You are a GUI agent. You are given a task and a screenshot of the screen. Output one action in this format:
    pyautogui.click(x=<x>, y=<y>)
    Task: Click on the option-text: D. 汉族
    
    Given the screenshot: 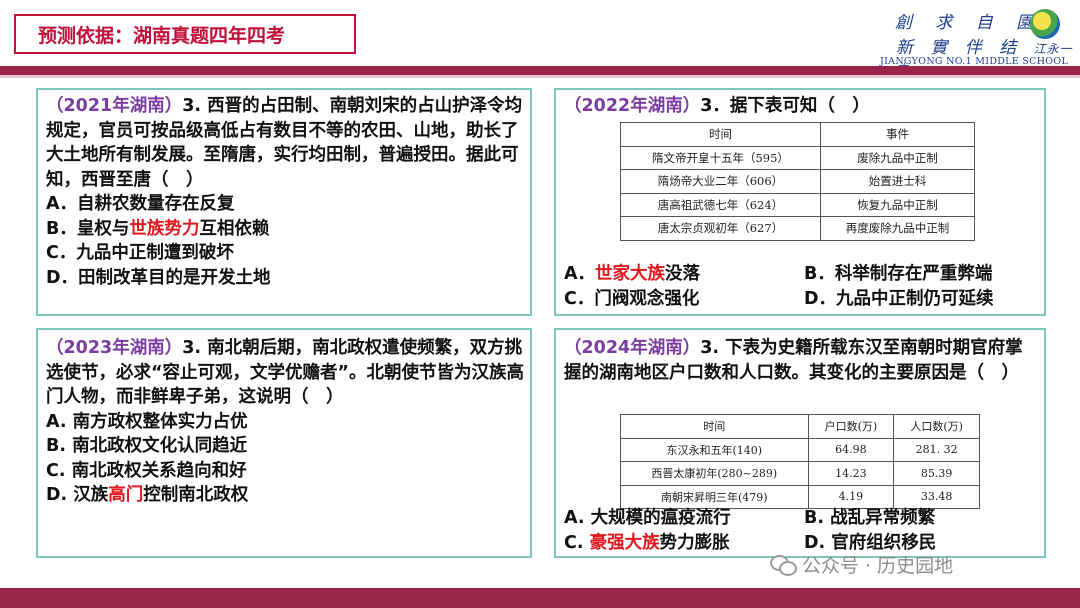 What is the action you would take?
    pyautogui.click(x=77, y=495)
    